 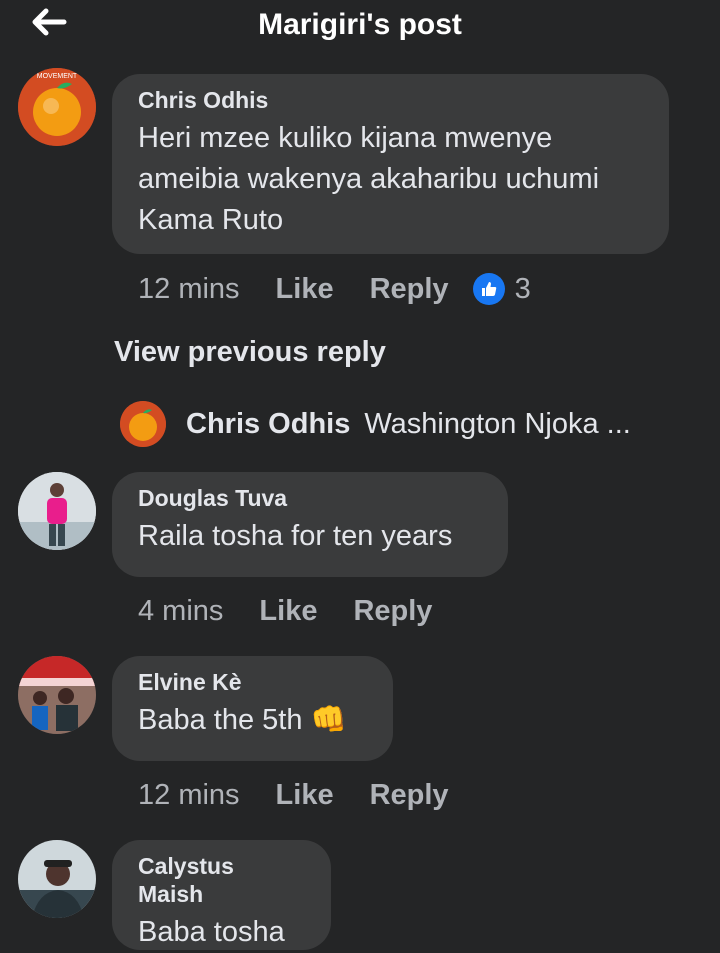 I want to click on comment-author: Elvine Kè, so click(x=252, y=682).